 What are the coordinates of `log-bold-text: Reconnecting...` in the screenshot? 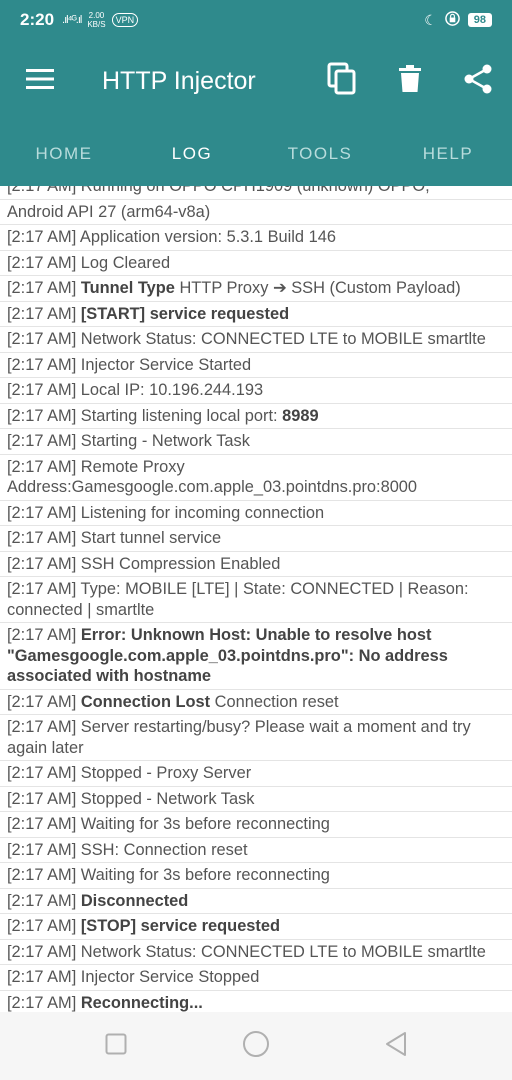 It's located at (141, 1002).